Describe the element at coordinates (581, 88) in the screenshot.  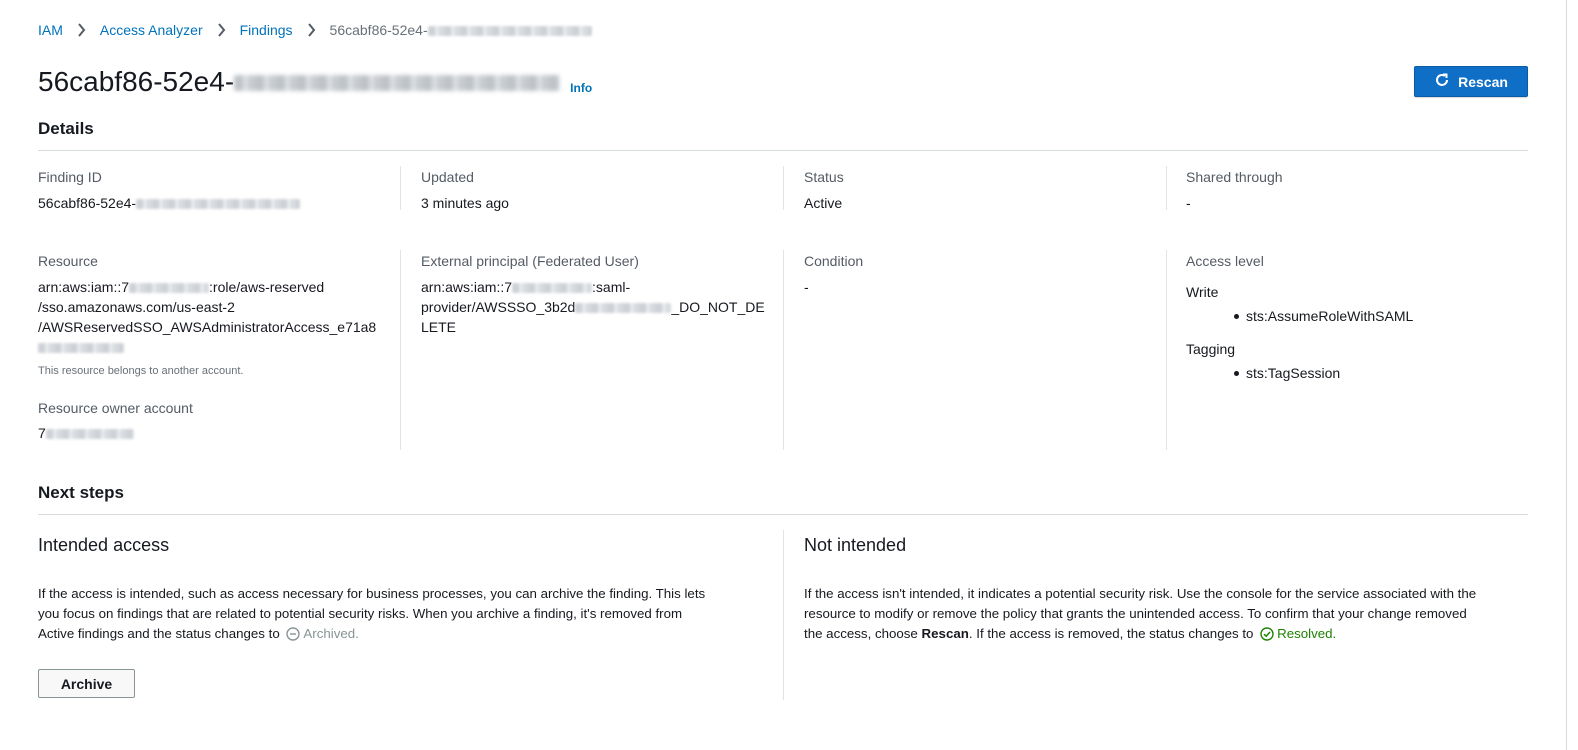
I see `info-link: Info` at that location.